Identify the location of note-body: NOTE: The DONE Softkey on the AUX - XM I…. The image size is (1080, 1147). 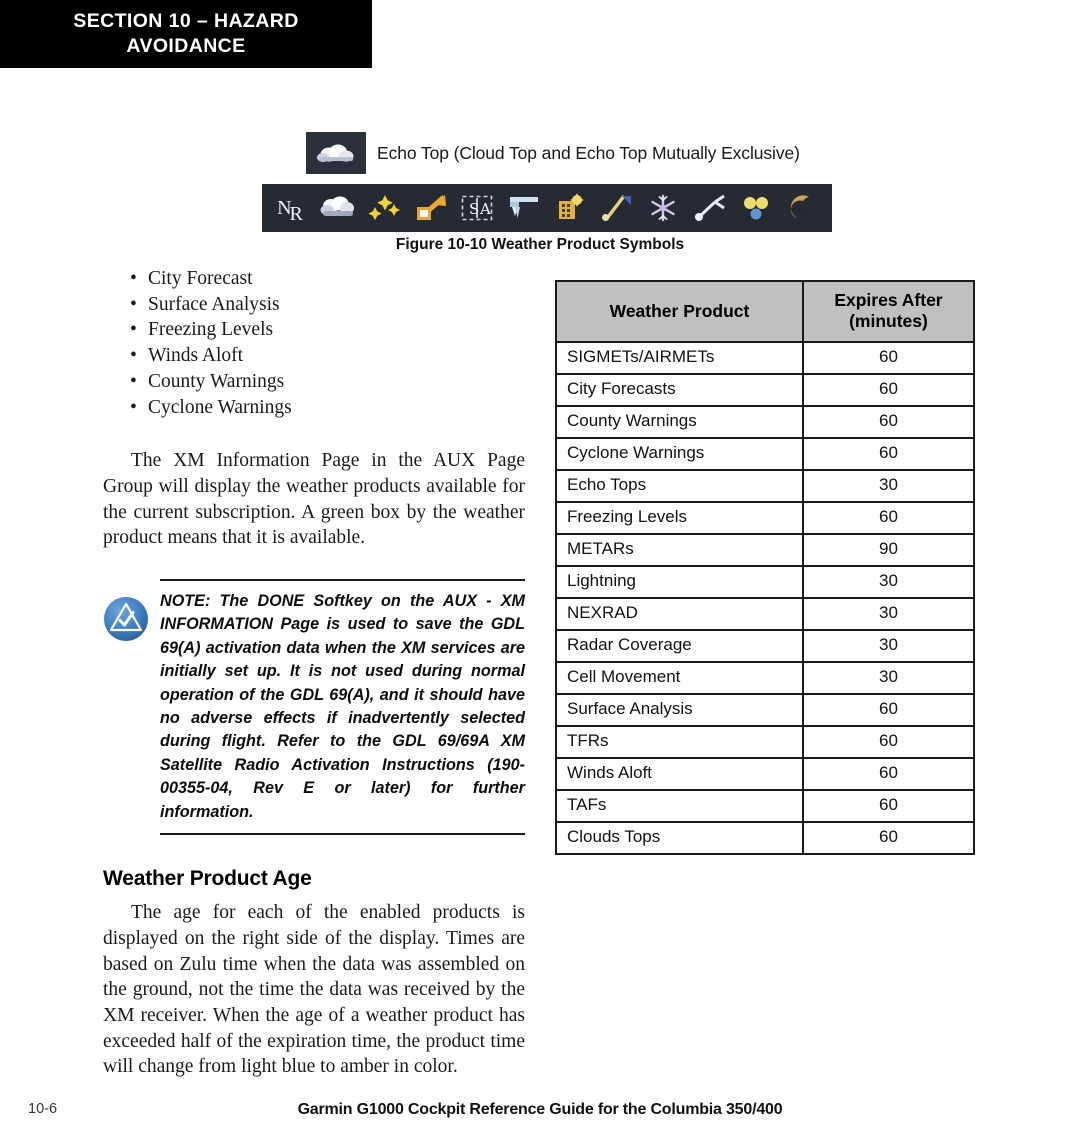
(314, 707).